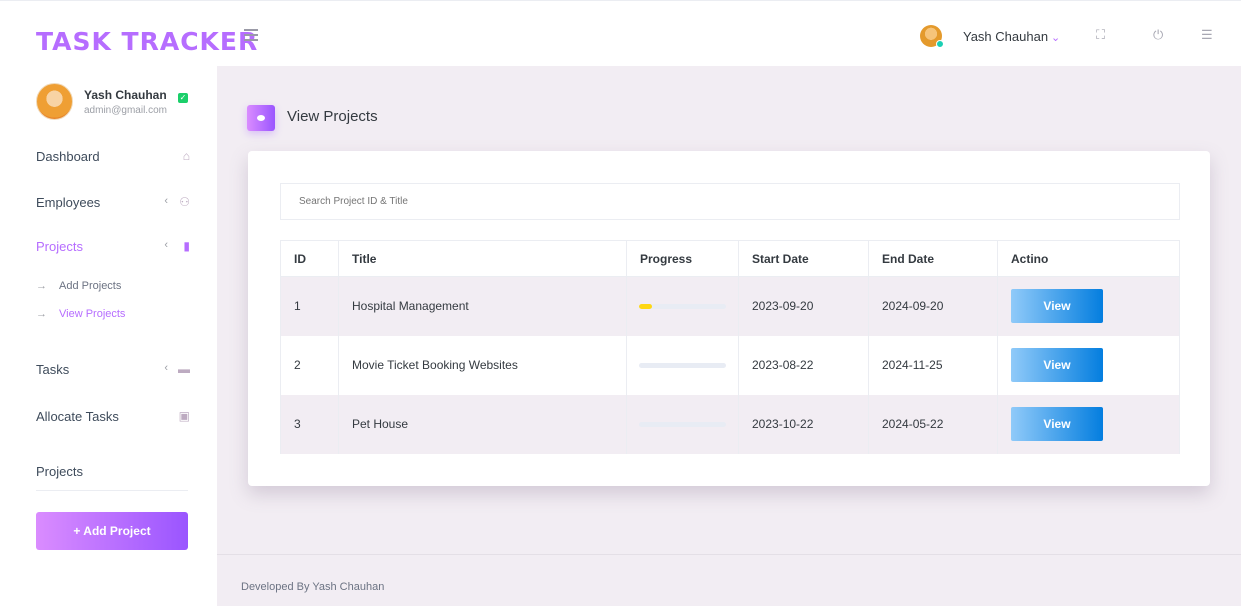 The image size is (1241, 606). Describe the element at coordinates (1158, 35) in the screenshot. I see `power-icon: ⏻` at that location.